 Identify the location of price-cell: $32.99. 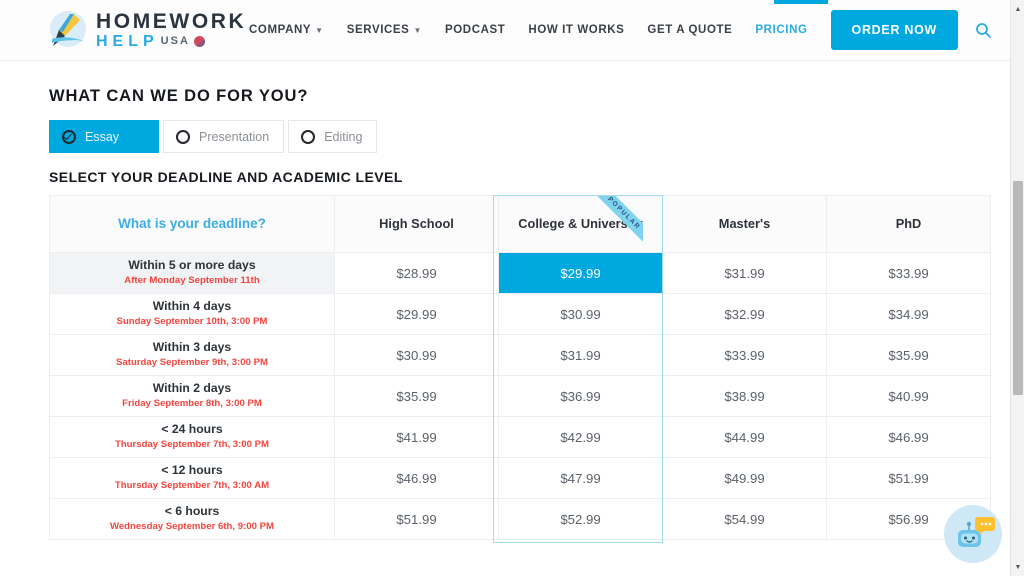
(744, 314).